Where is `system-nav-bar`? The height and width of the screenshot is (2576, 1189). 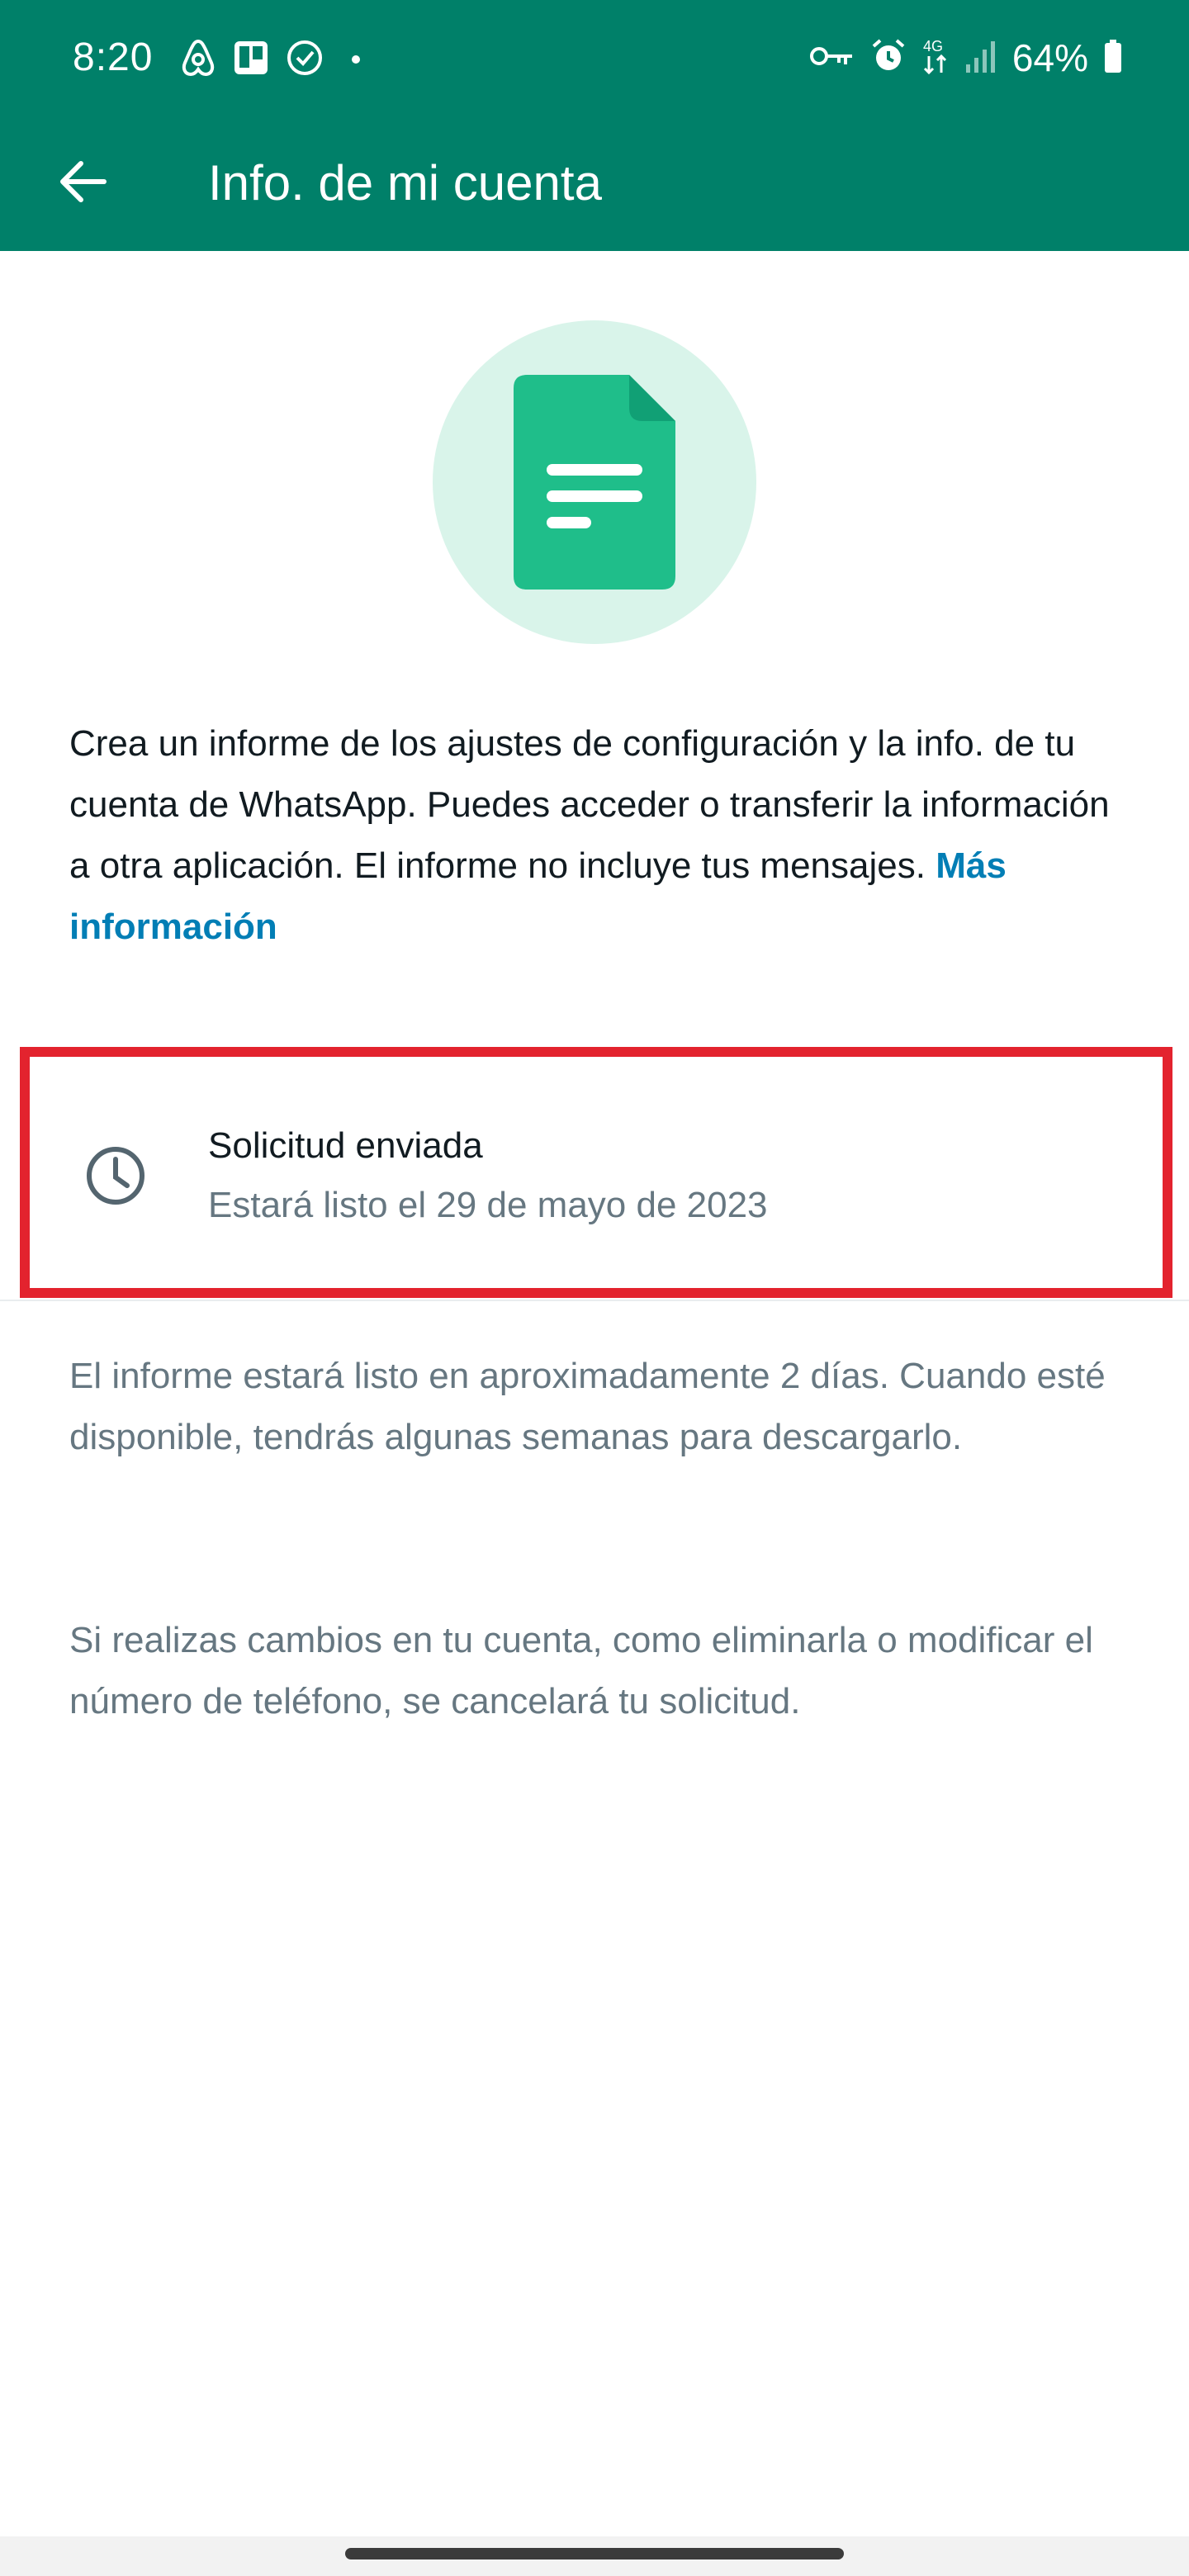
system-nav-bar is located at coordinates (594, 2556).